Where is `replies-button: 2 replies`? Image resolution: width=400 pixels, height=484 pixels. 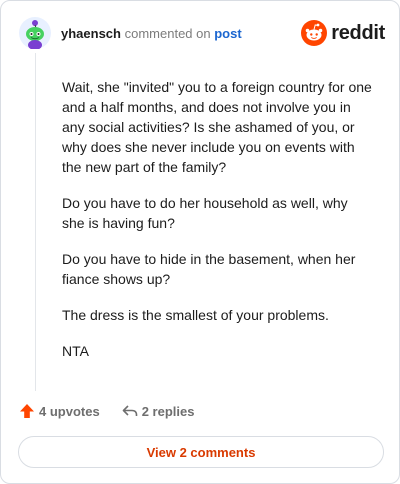 replies-button: 2 replies is located at coordinates (158, 411).